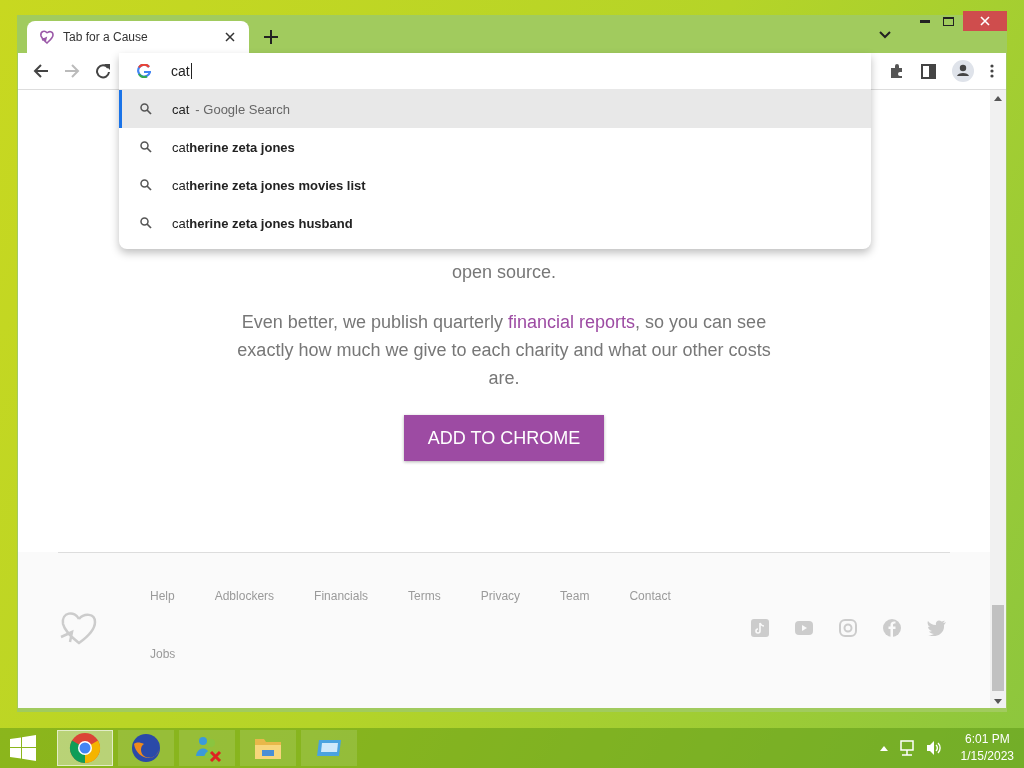  What do you see at coordinates (144, 71) in the screenshot?
I see `google-icon` at bounding box center [144, 71].